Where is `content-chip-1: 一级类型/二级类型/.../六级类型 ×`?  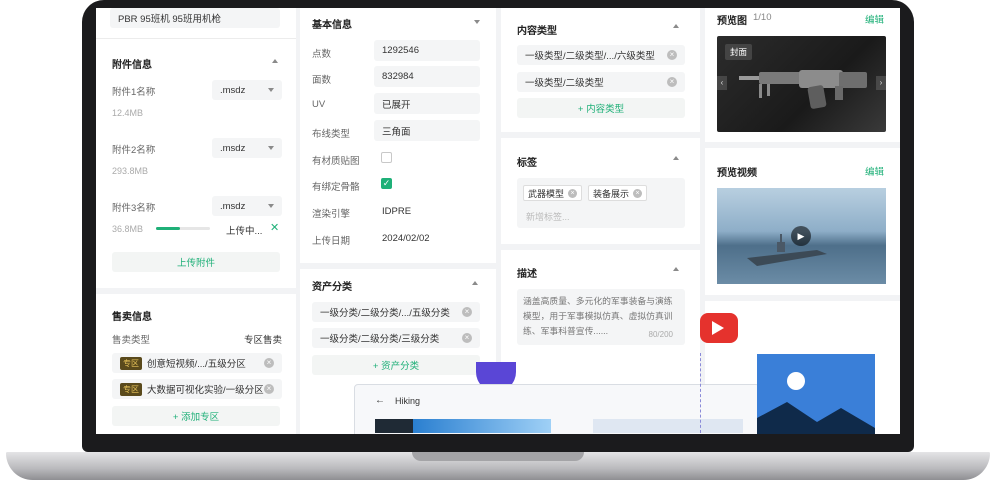 content-chip-1: 一级类型/二级类型/.../六级类型 × is located at coordinates (601, 55).